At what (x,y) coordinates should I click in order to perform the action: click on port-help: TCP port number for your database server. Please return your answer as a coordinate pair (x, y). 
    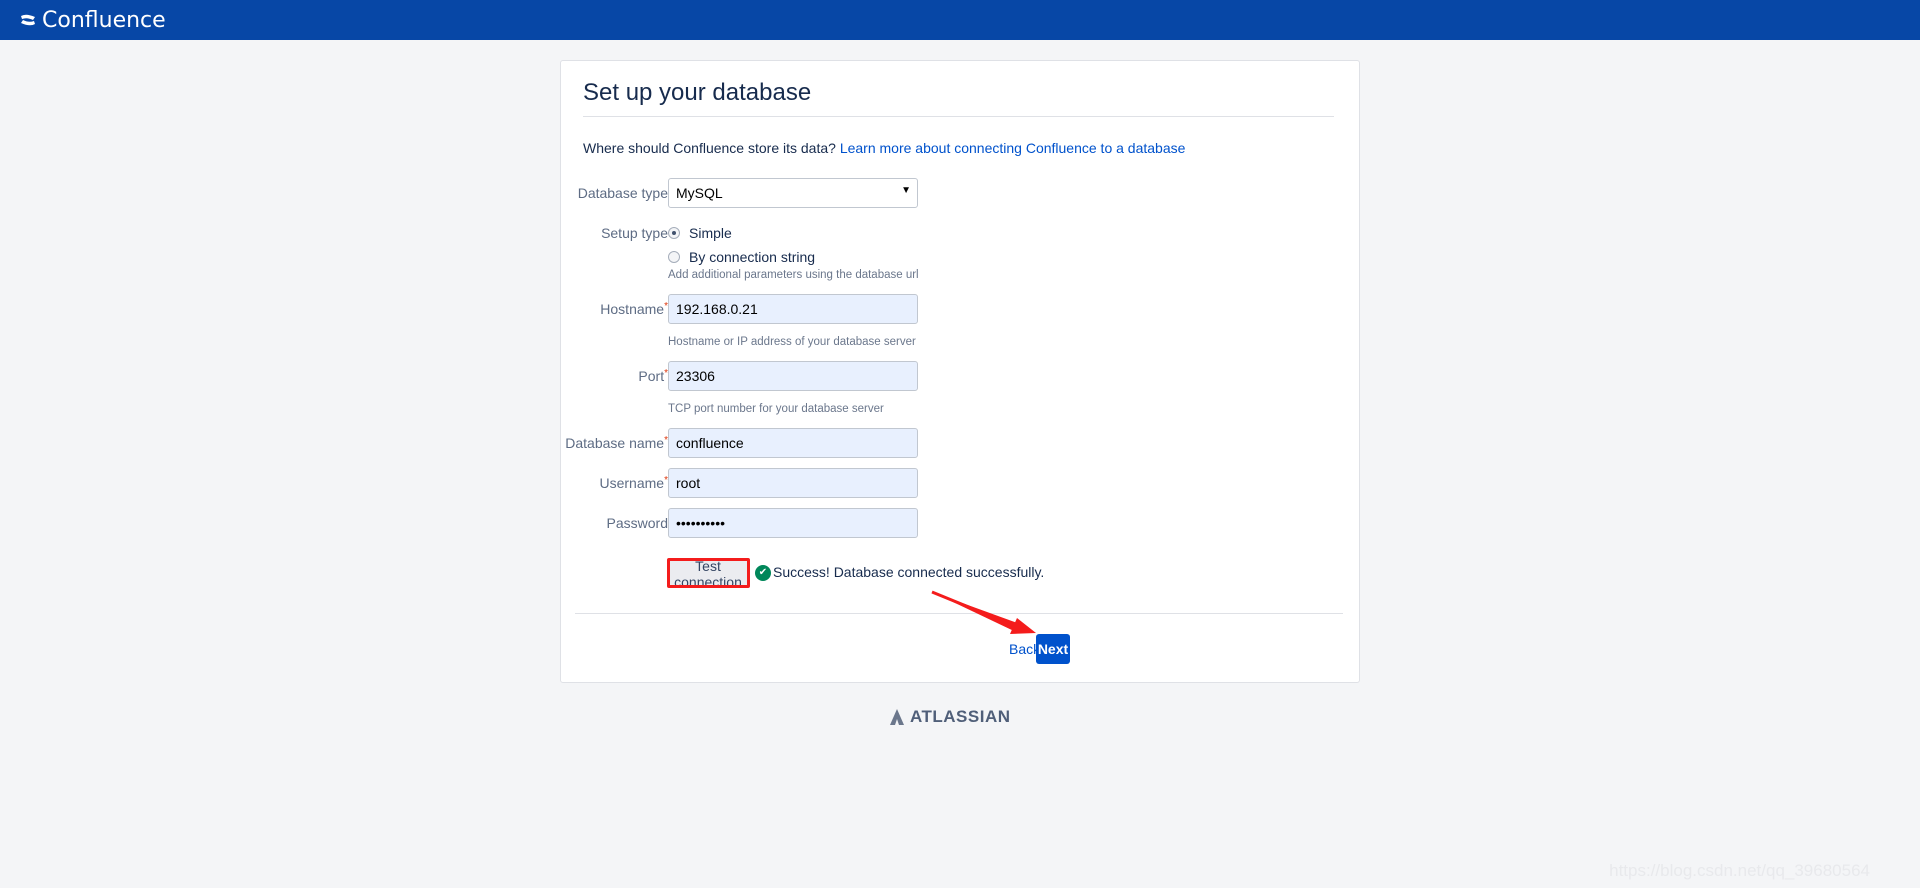
    Looking at the image, I should click on (776, 409).